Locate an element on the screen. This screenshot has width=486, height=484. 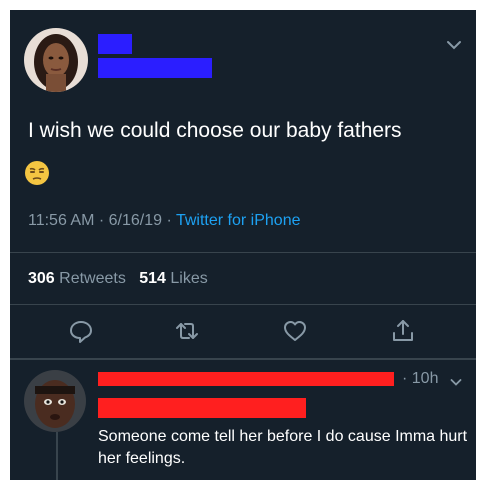
tweet-date: 6/16/19 is located at coordinates (135, 220).